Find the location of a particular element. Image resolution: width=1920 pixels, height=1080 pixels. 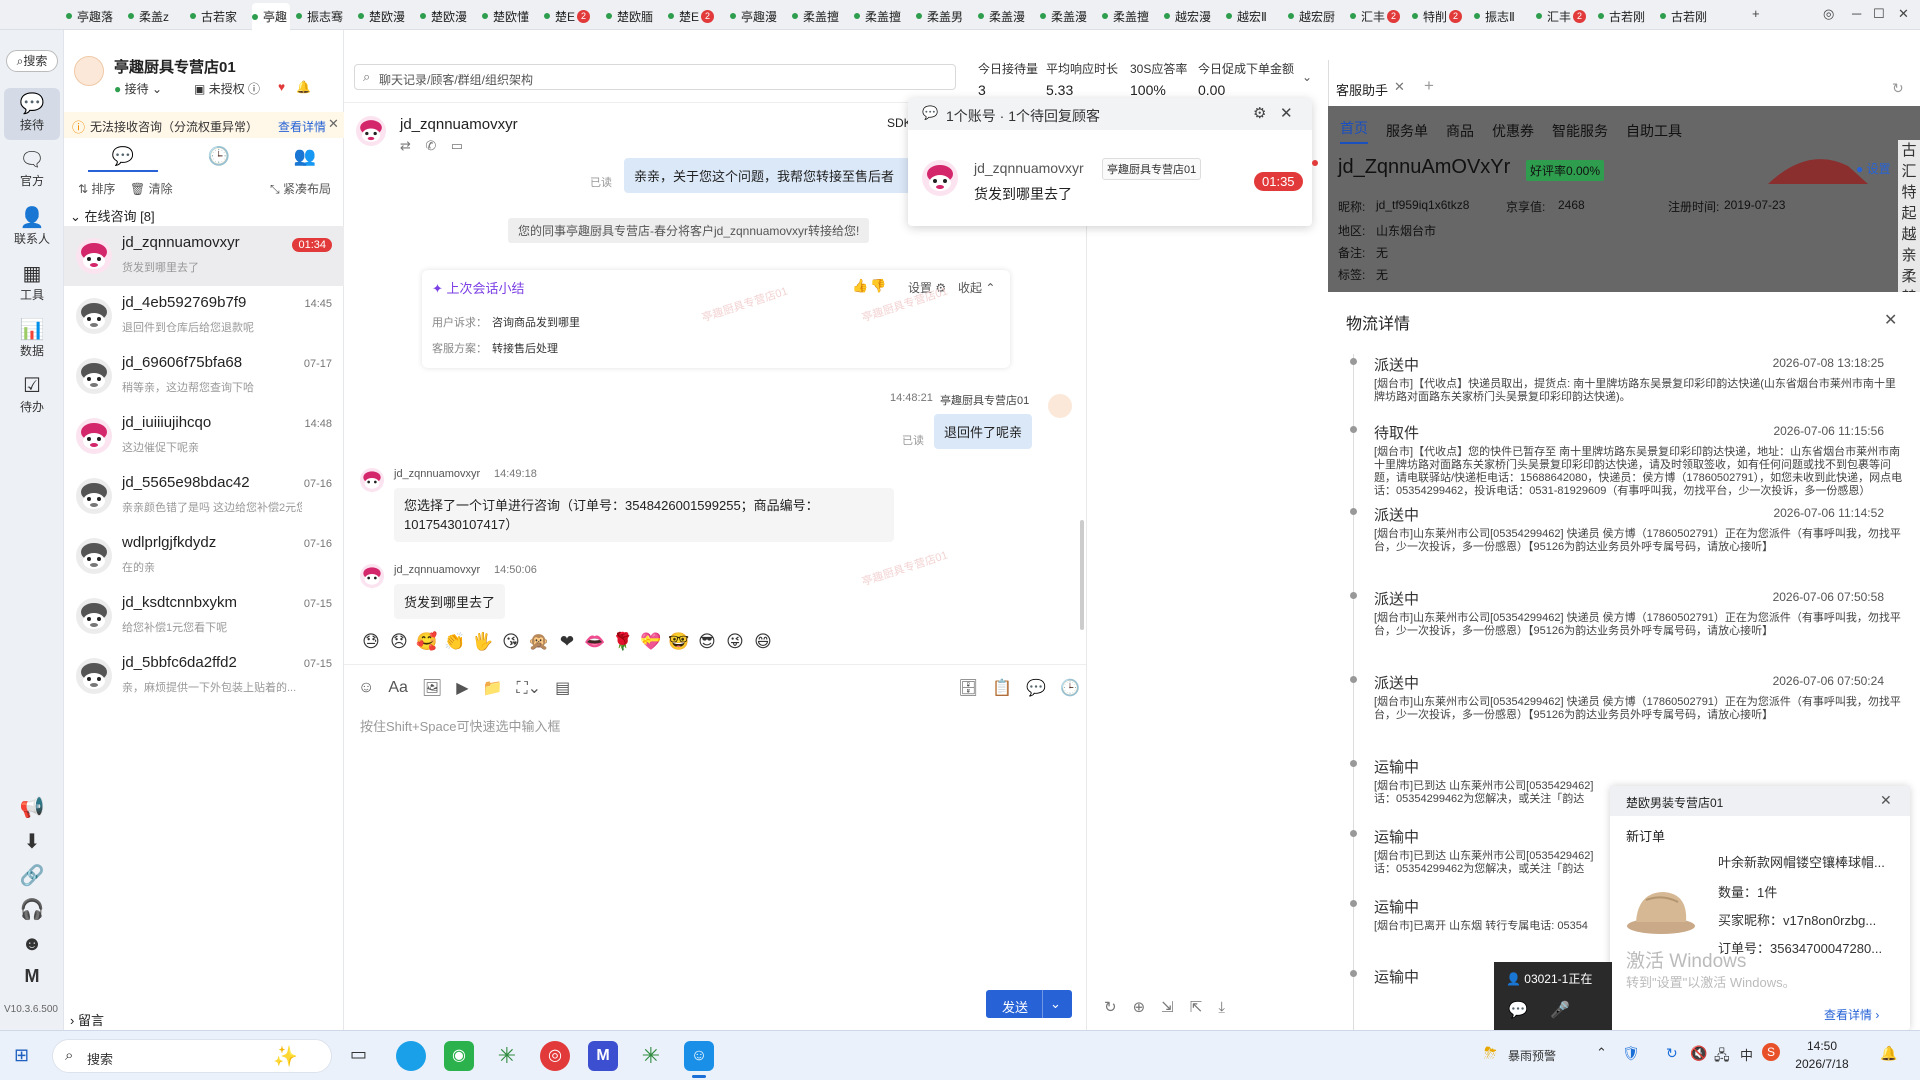

notif-customer-name: jd_zqnnuamovxyr is located at coordinates (1029, 168).